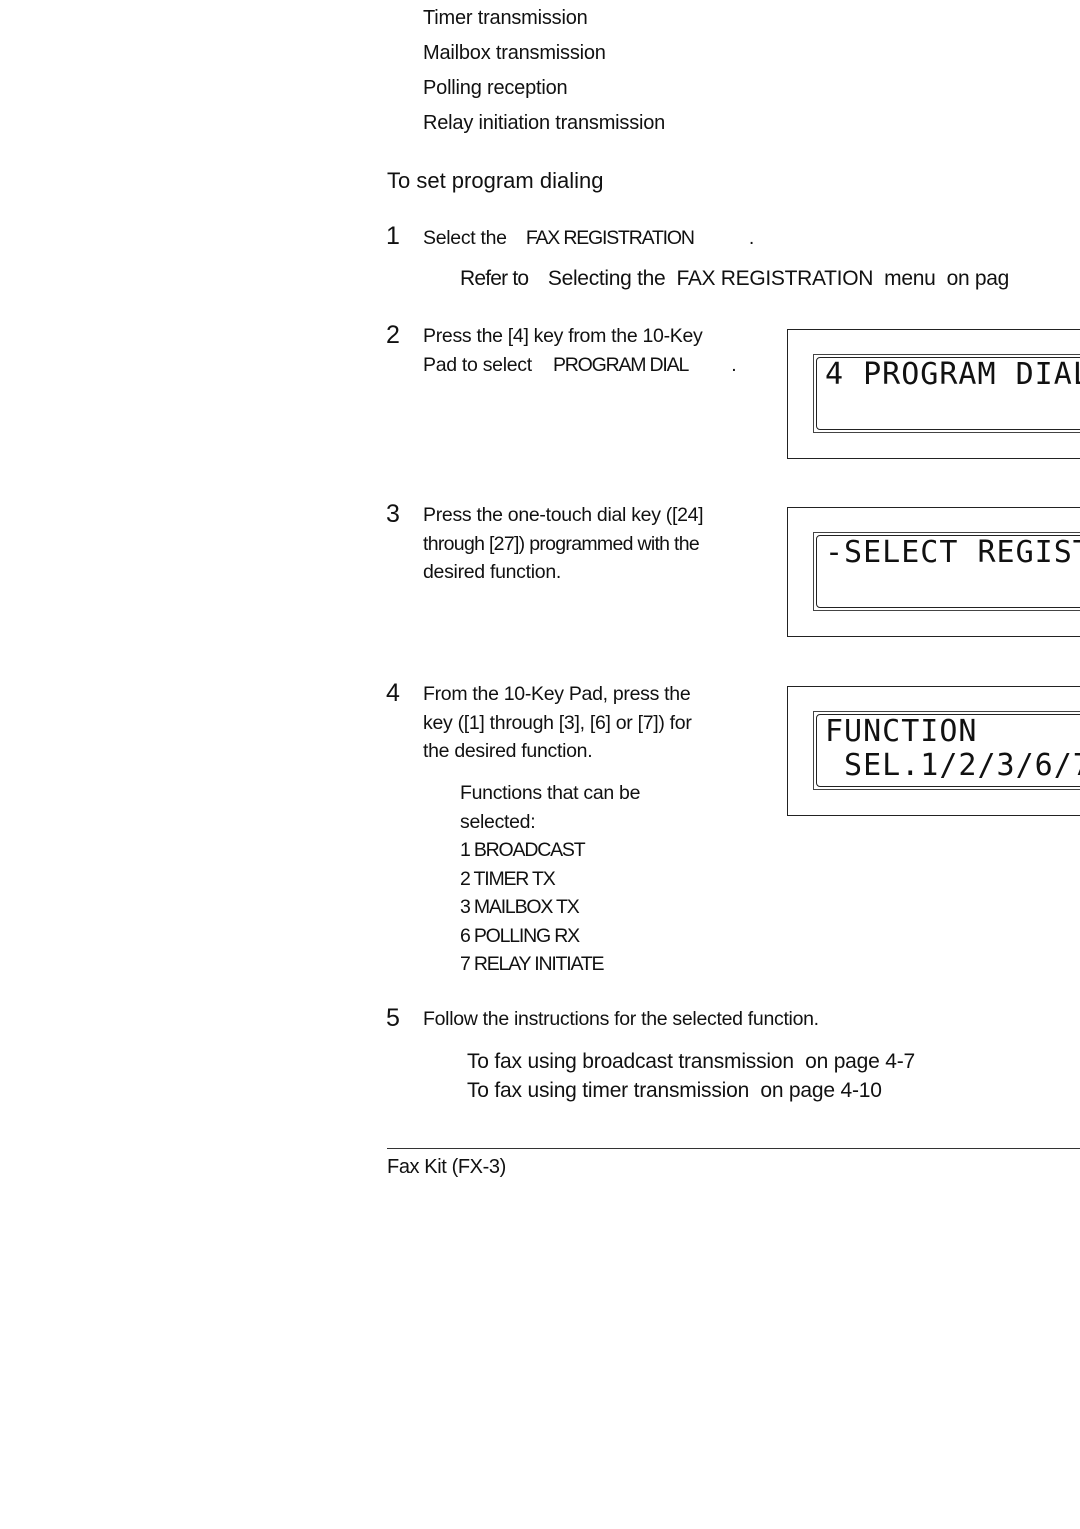  I want to click on functions-intro: Functions that can be, so click(550, 793).